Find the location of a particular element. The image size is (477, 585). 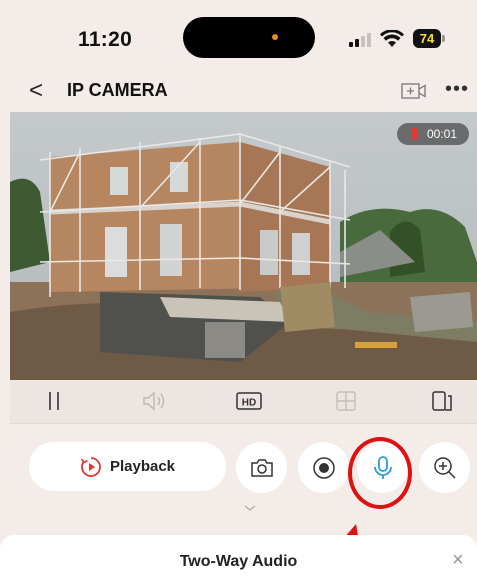

zoom-button is located at coordinates (444, 467).